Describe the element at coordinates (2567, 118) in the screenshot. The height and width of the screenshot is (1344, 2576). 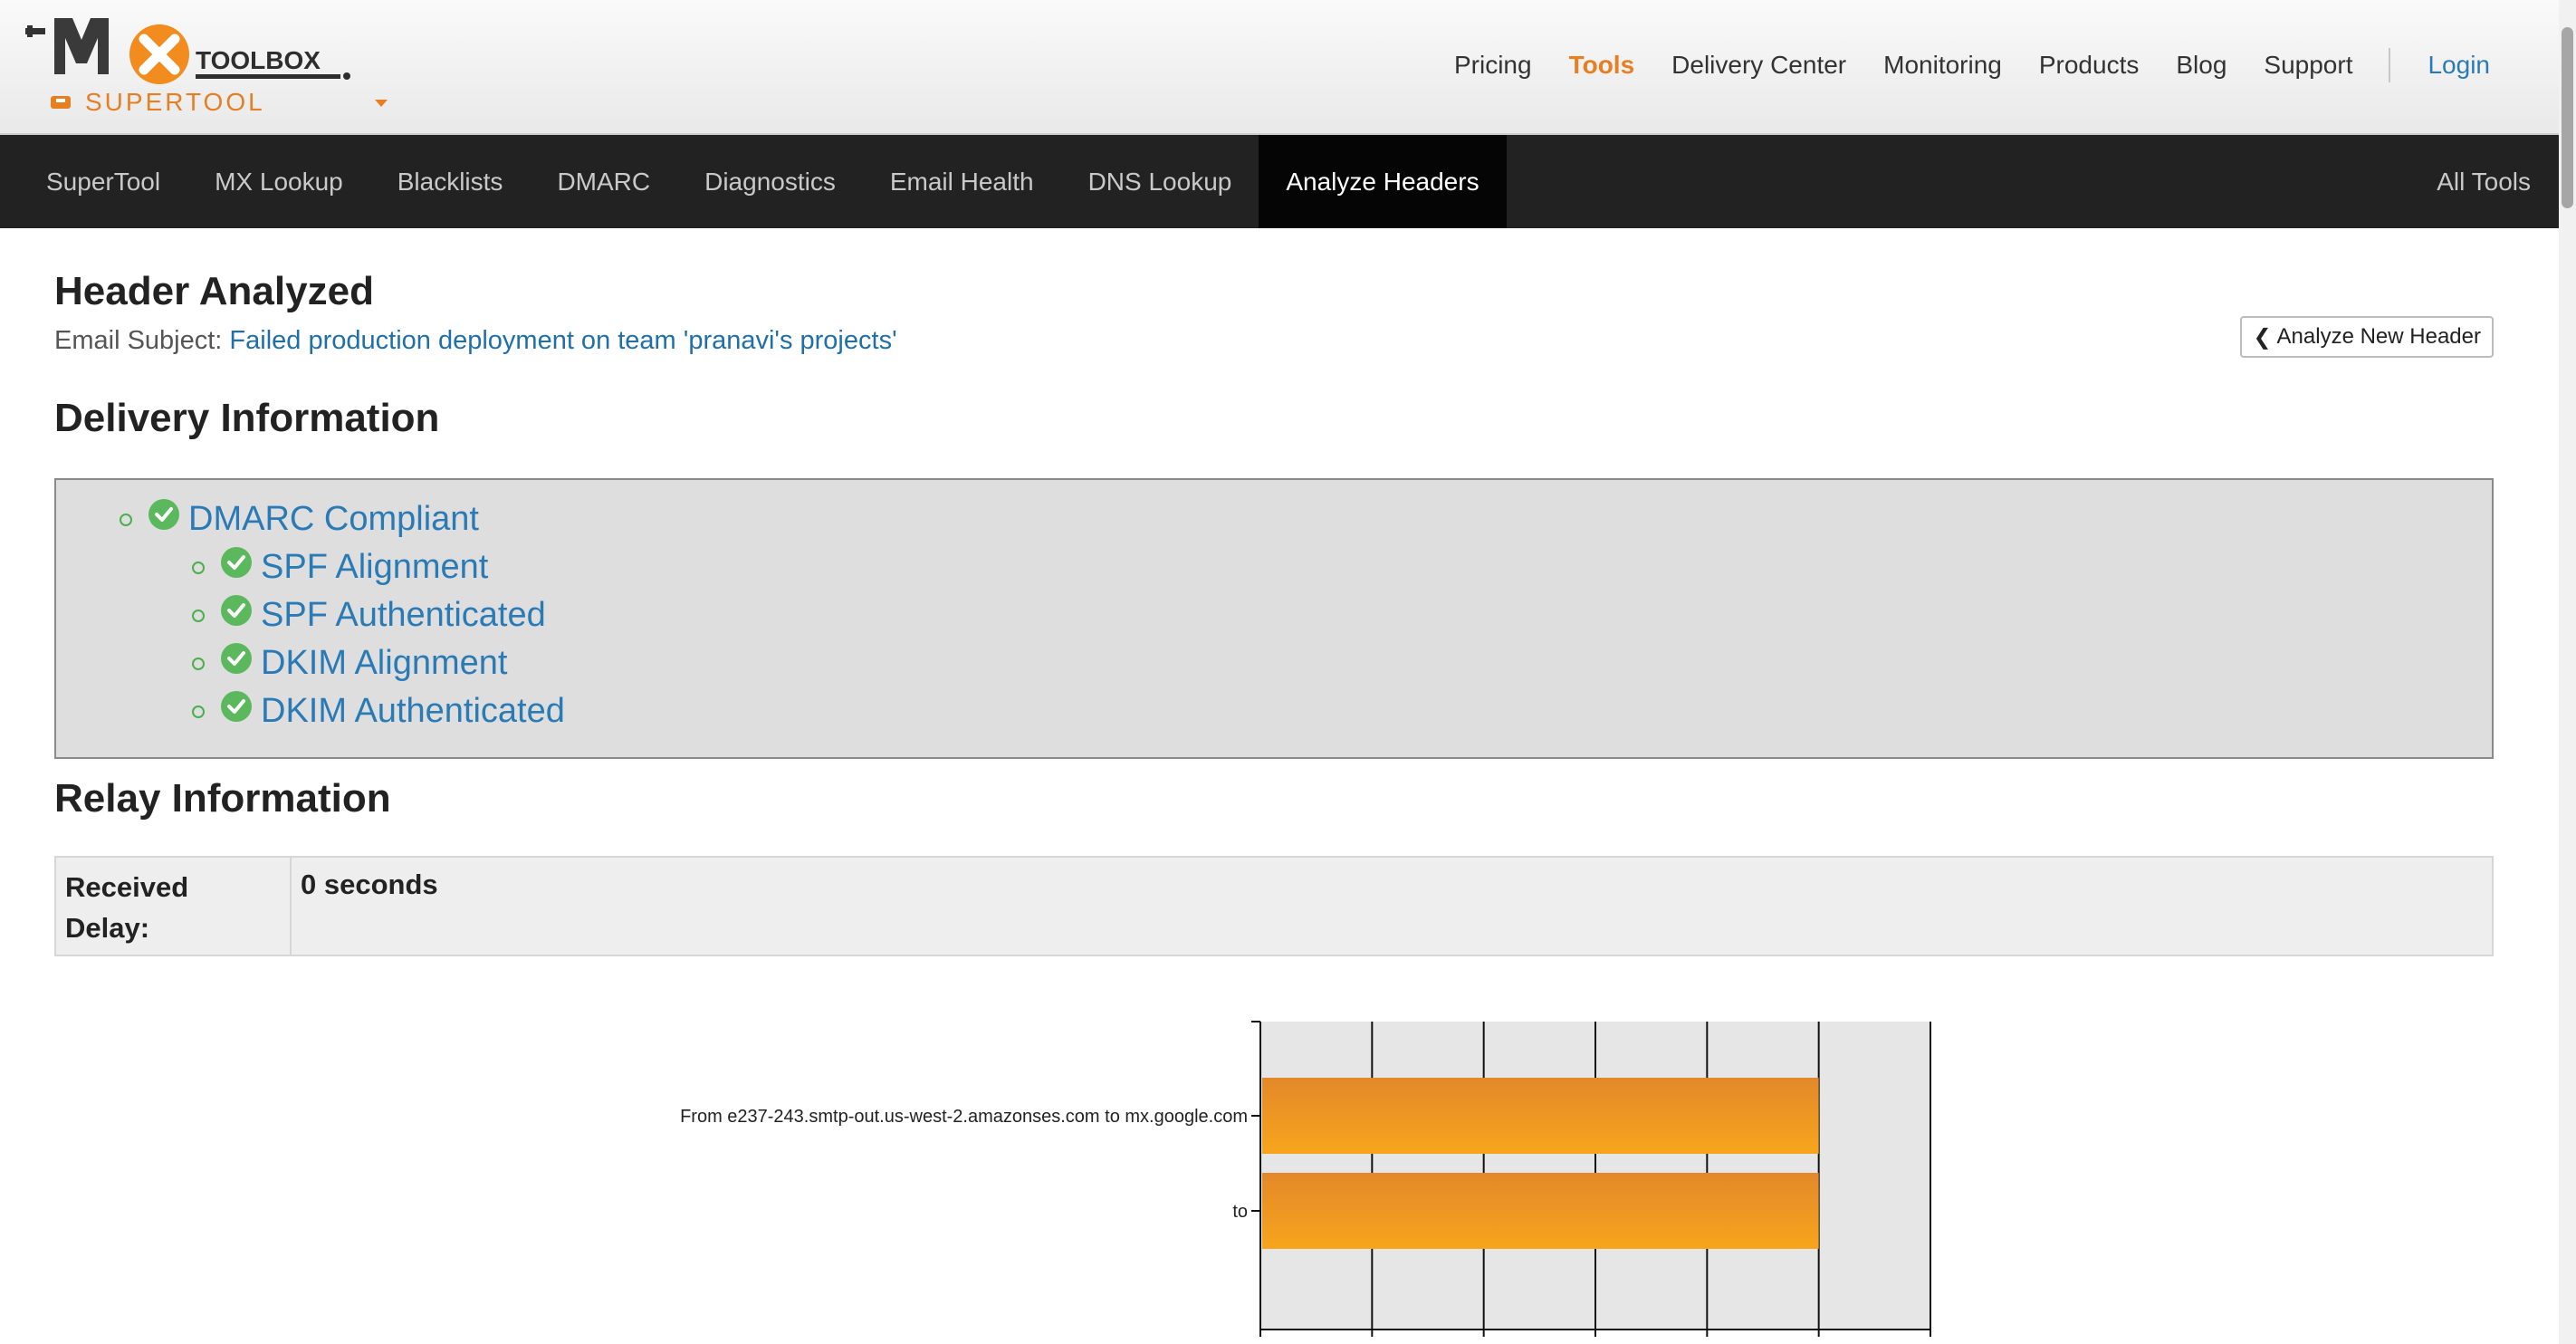
I see `scrollbar-thumb` at that location.